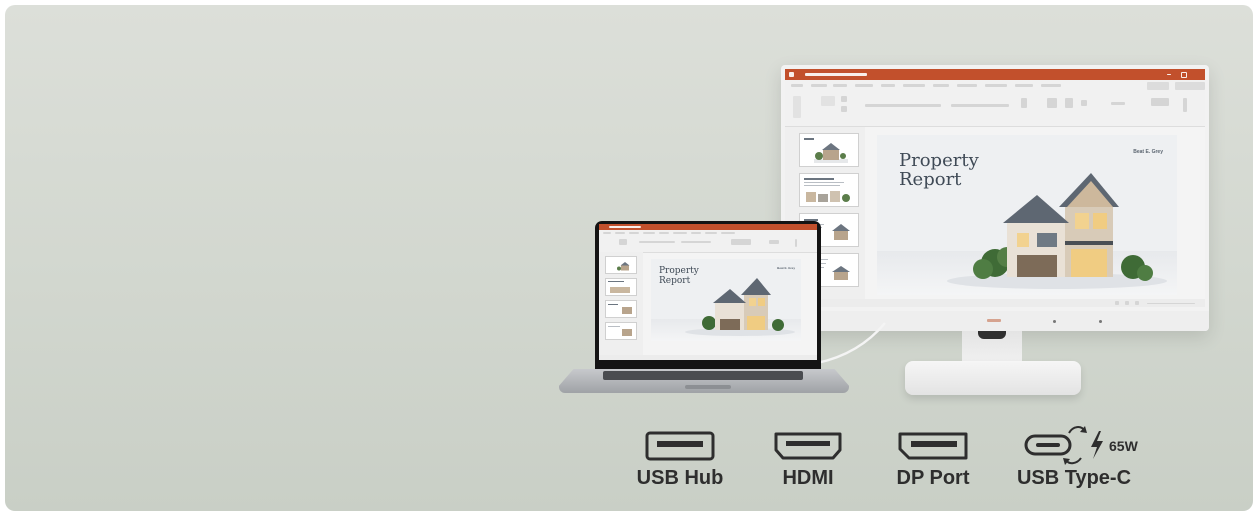 The image size is (1257, 513). What do you see at coordinates (680, 478) in the screenshot?
I see `port-label-usb-hub: USB Hub` at bounding box center [680, 478].